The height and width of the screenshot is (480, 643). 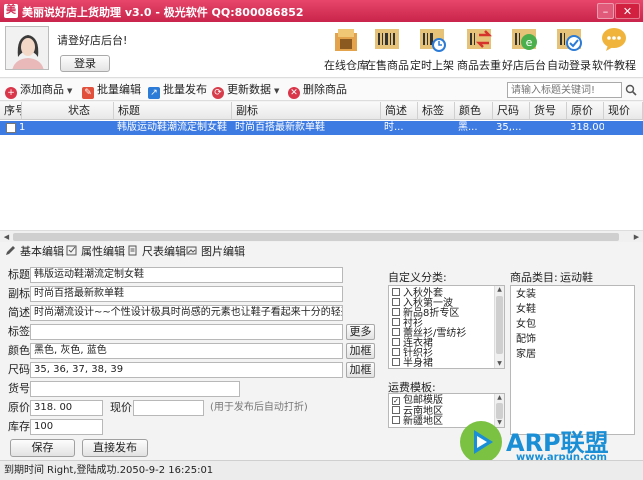 I want to click on column-header: 原价, so click(x=585, y=111).